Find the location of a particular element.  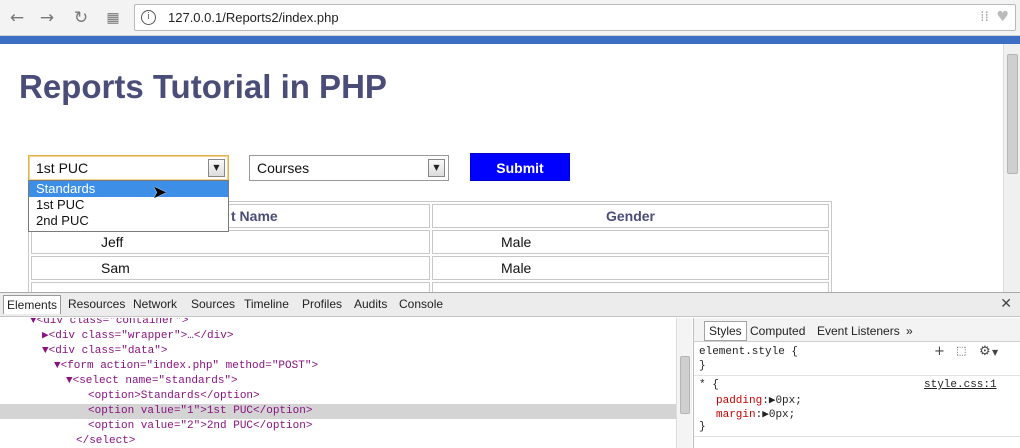

tab-computed: Computed is located at coordinates (777, 331).